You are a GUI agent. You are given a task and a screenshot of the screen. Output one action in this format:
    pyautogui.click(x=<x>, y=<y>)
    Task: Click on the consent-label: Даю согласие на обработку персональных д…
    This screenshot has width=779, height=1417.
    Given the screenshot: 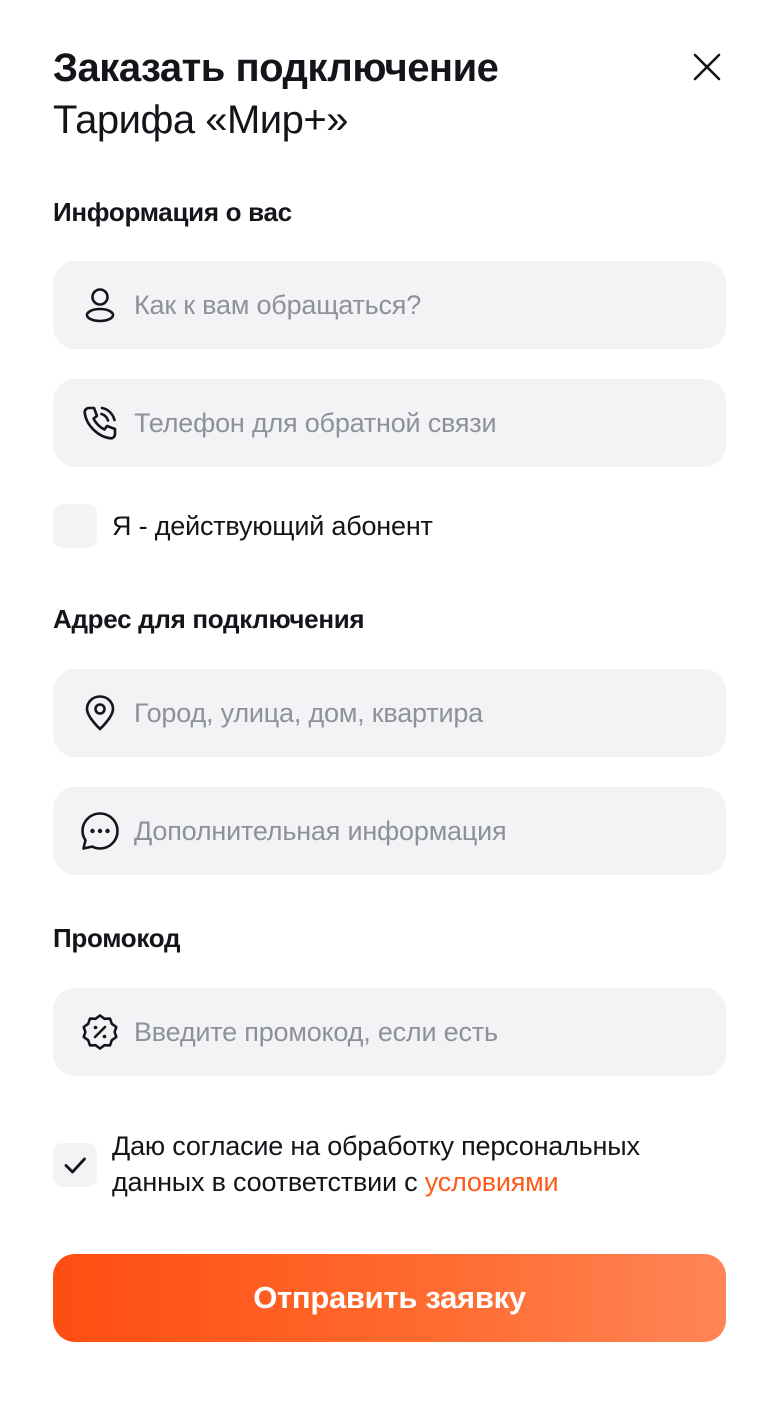 What is the action you would take?
    pyautogui.click(x=402, y=1164)
    